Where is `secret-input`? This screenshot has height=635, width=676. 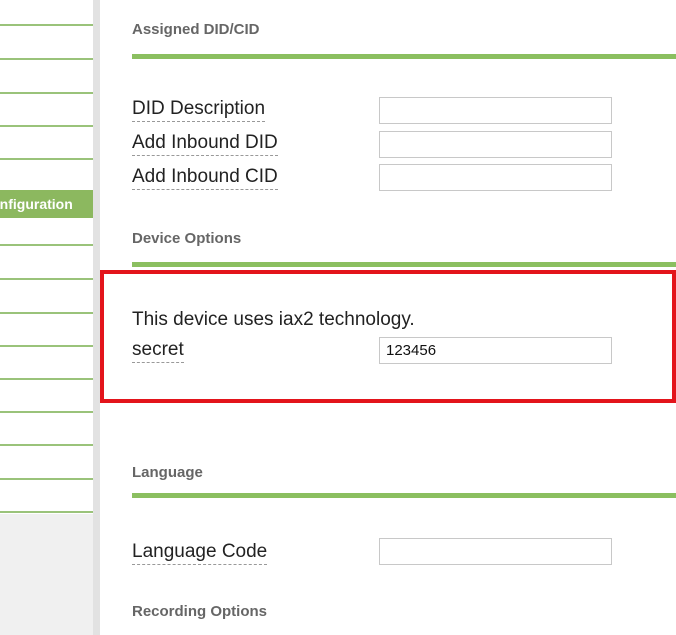 secret-input is located at coordinates (495, 350).